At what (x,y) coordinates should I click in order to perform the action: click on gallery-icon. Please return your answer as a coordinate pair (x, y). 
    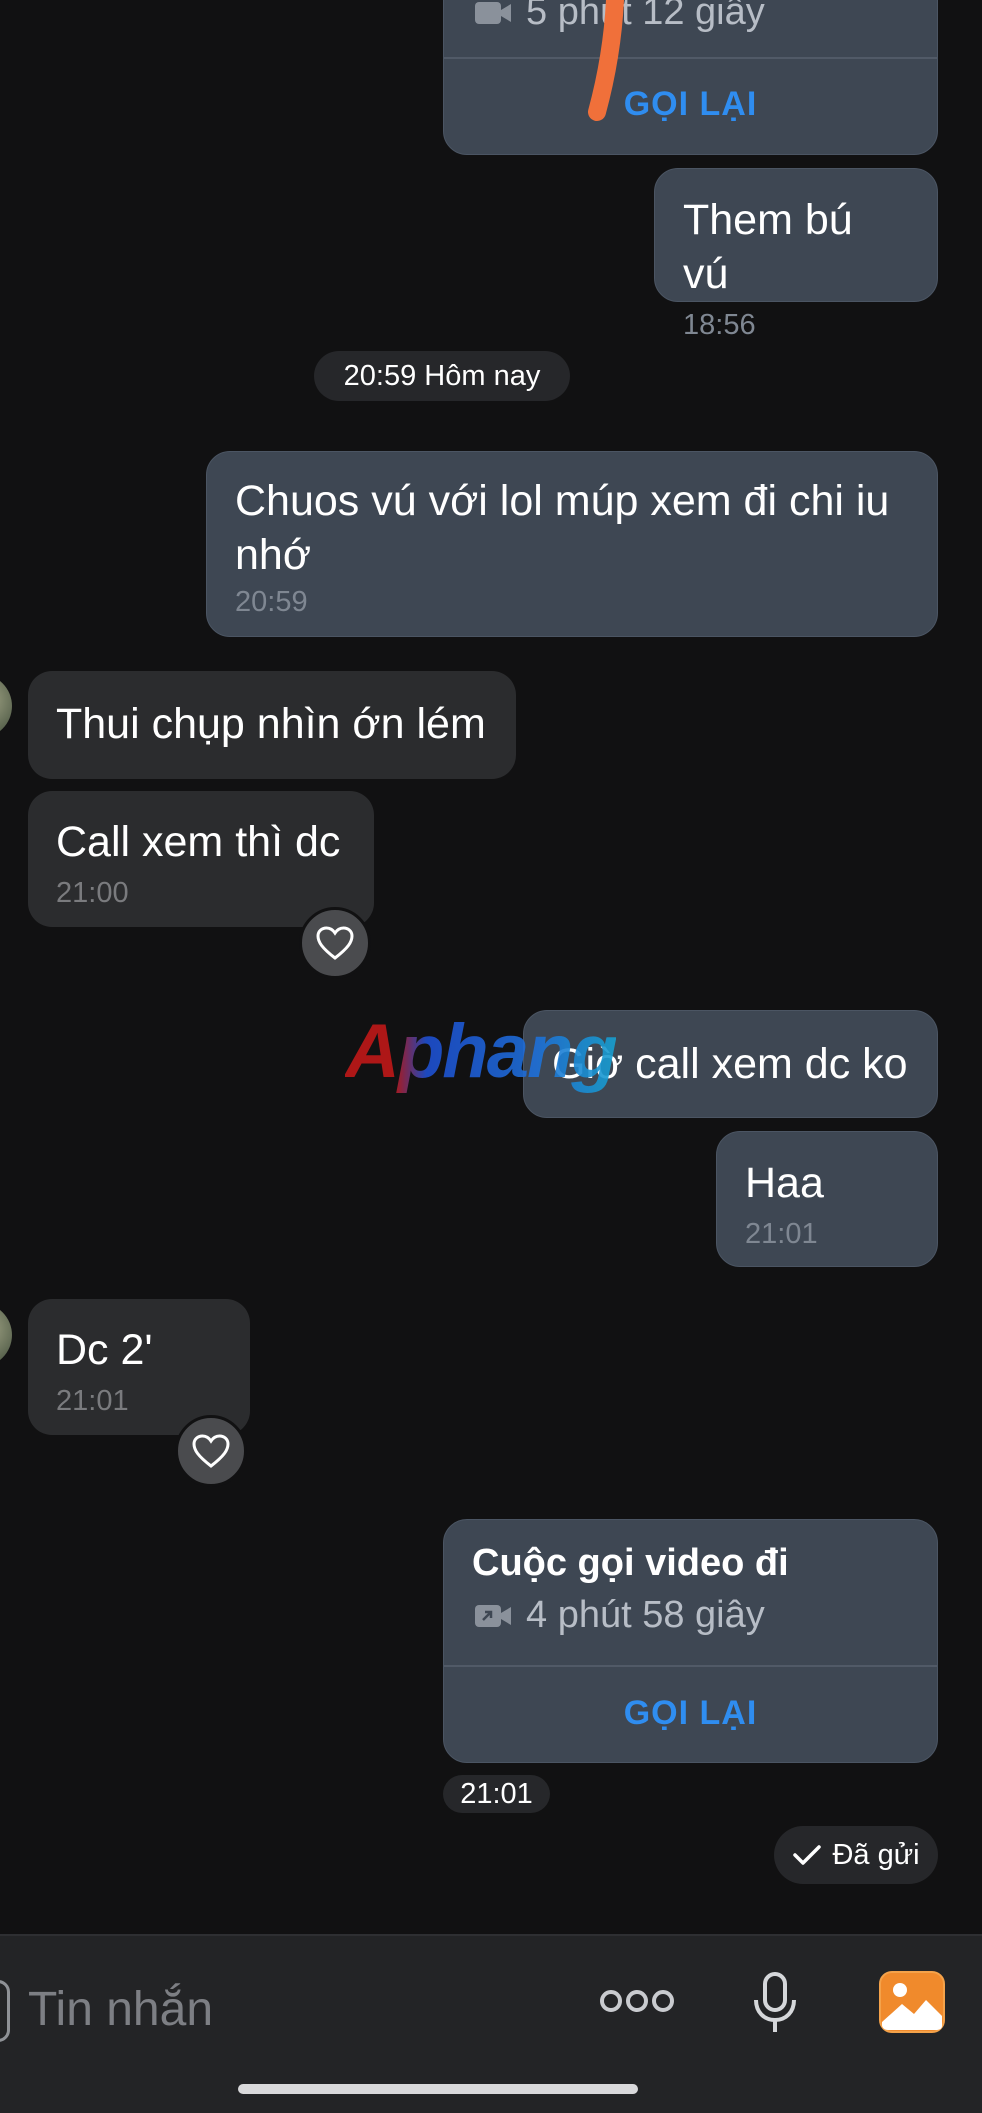
    Looking at the image, I should click on (912, 2002).